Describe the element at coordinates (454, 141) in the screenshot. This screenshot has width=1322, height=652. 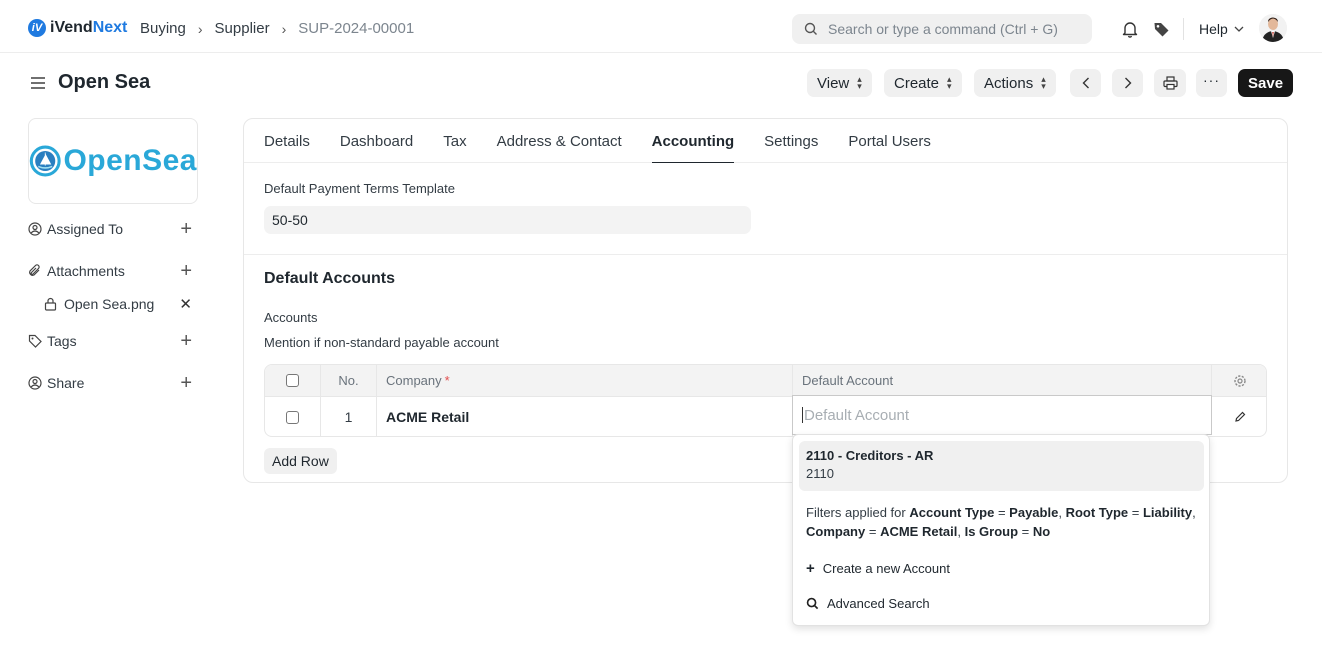
I see `tab-tax: Tax` at that location.